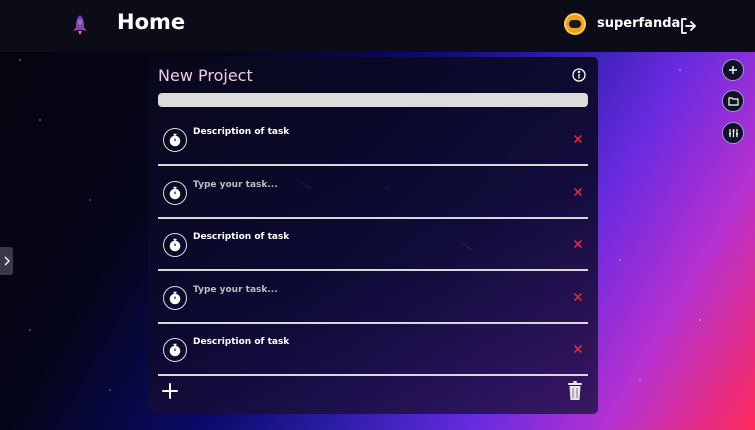 This screenshot has width=755, height=430. What do you see at coordinates (373, 100) in the screenshot?
I see `progress-bar` at bounding box center [373, 100].